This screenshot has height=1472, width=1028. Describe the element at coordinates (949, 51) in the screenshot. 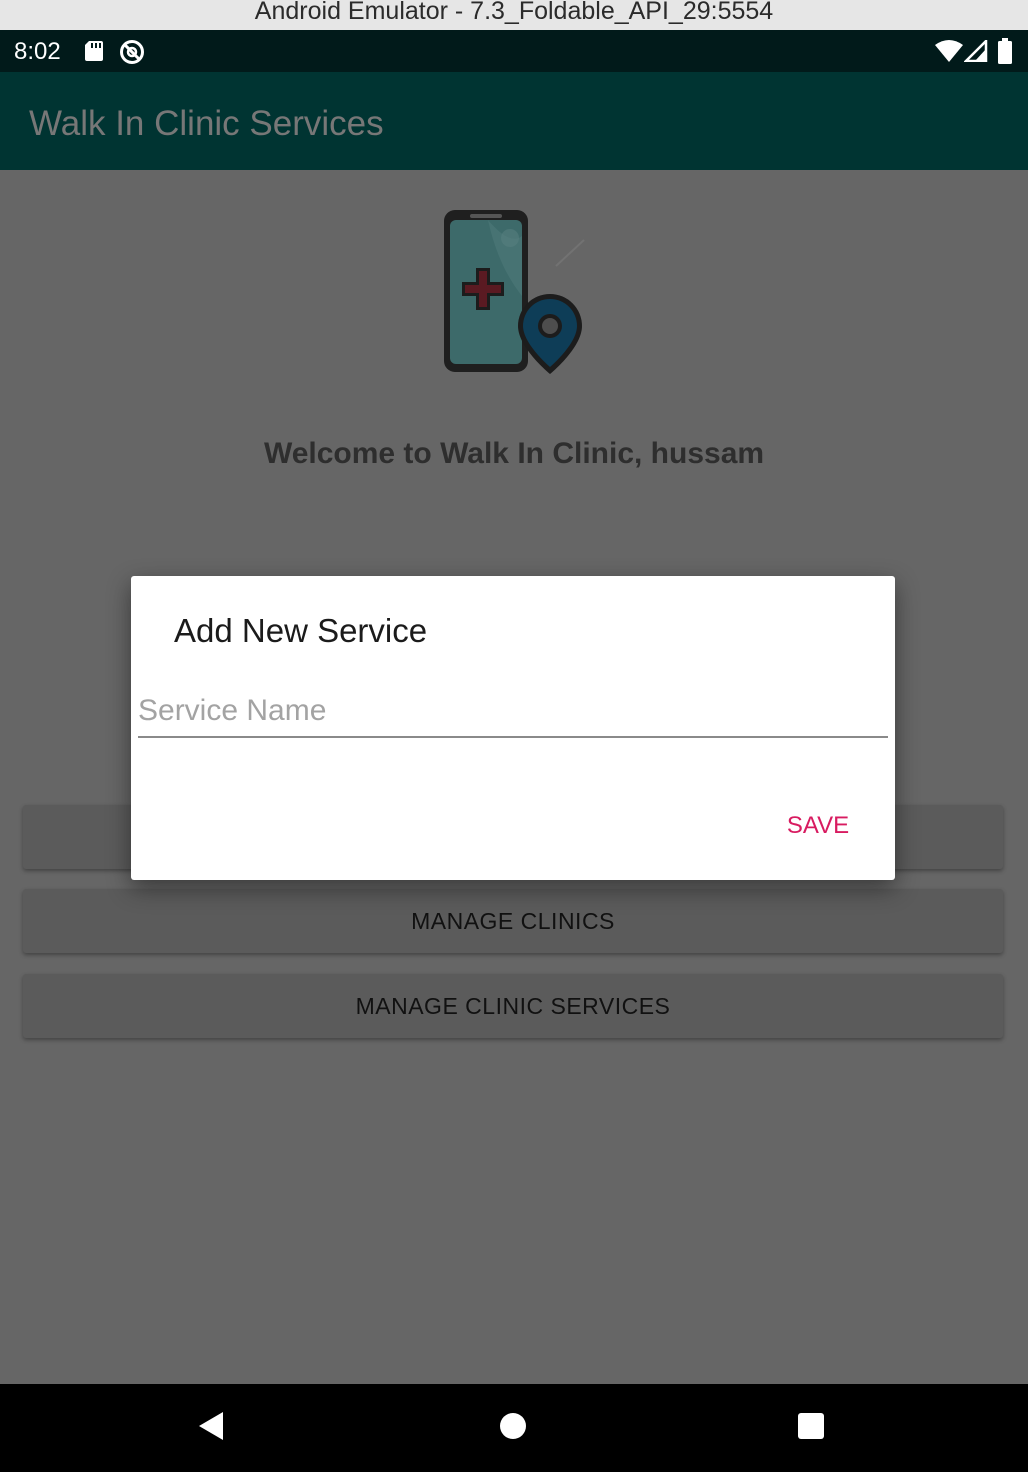

I see `wifi-icon` at that location.